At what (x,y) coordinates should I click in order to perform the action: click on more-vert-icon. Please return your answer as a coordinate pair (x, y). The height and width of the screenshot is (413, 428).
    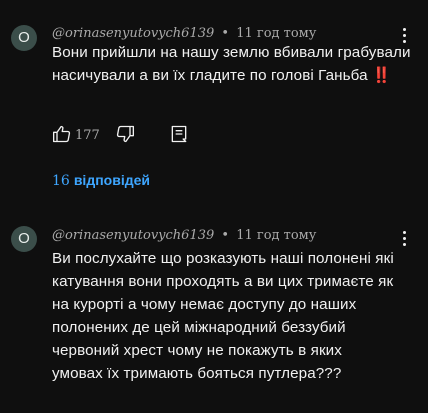
    Looking at the image, I should click on (404, 240).